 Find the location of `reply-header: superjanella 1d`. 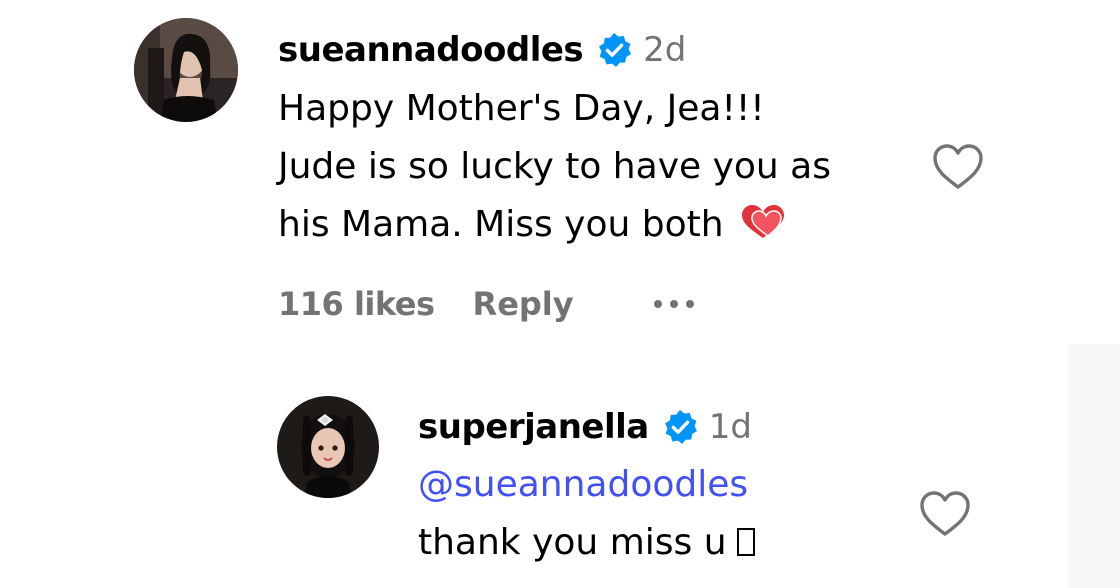

reply-header: superjanella 1d is located at coordinates (585, 427).